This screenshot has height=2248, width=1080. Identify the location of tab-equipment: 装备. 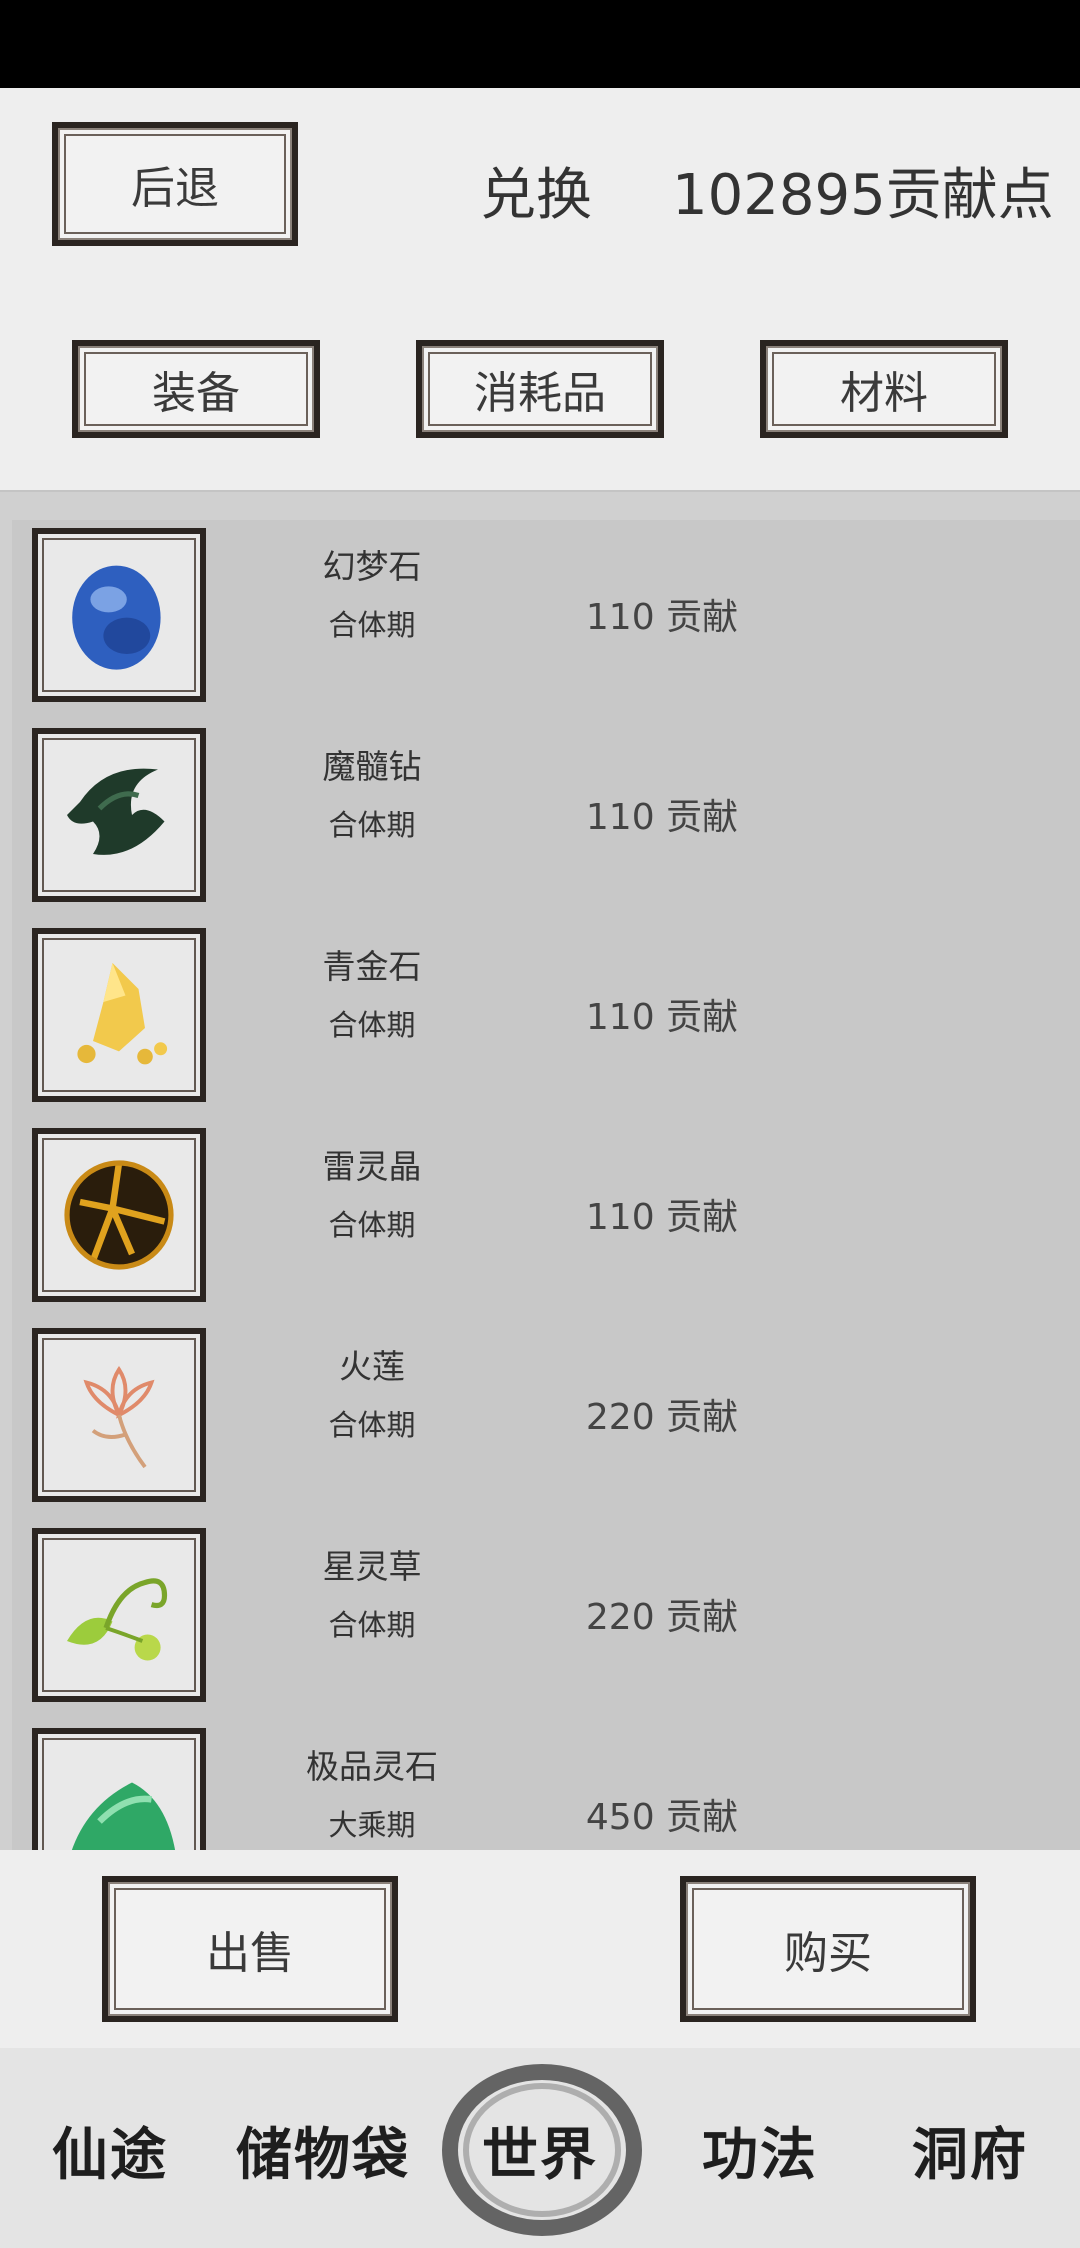
(196, 389).